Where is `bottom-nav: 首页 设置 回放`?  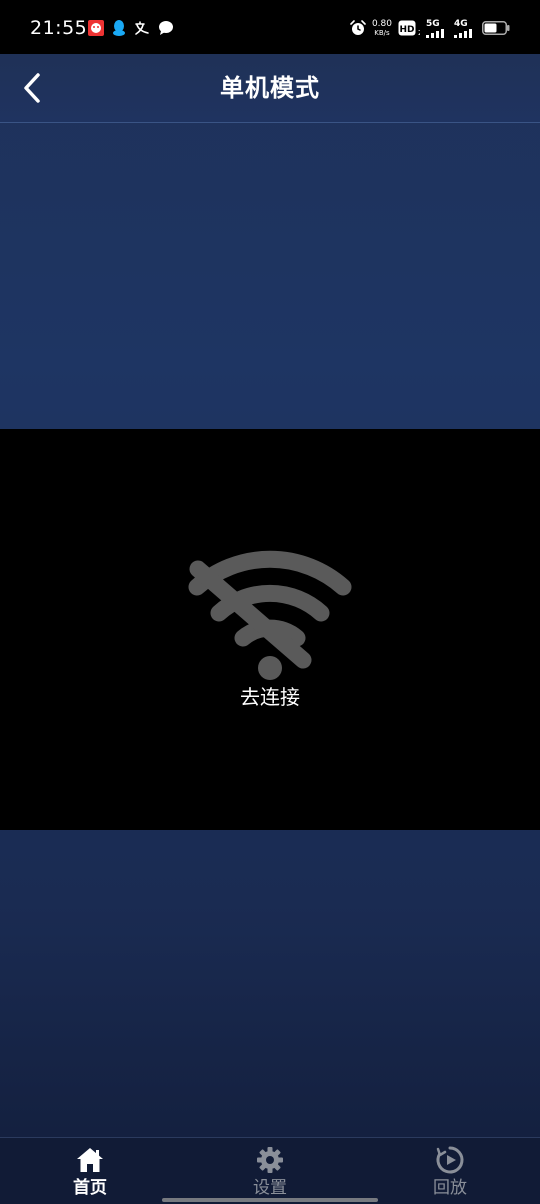
bottom-nav: 首页 设置 回放 is located at coordinates (270, 1170).